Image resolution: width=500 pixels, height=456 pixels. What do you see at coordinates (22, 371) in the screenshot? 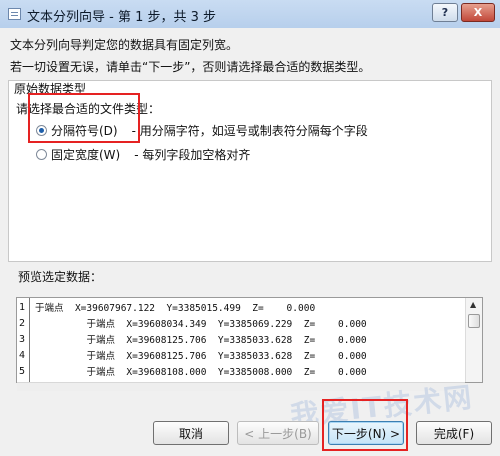
I see `row-number: 5` at bounding box center [22, 371].